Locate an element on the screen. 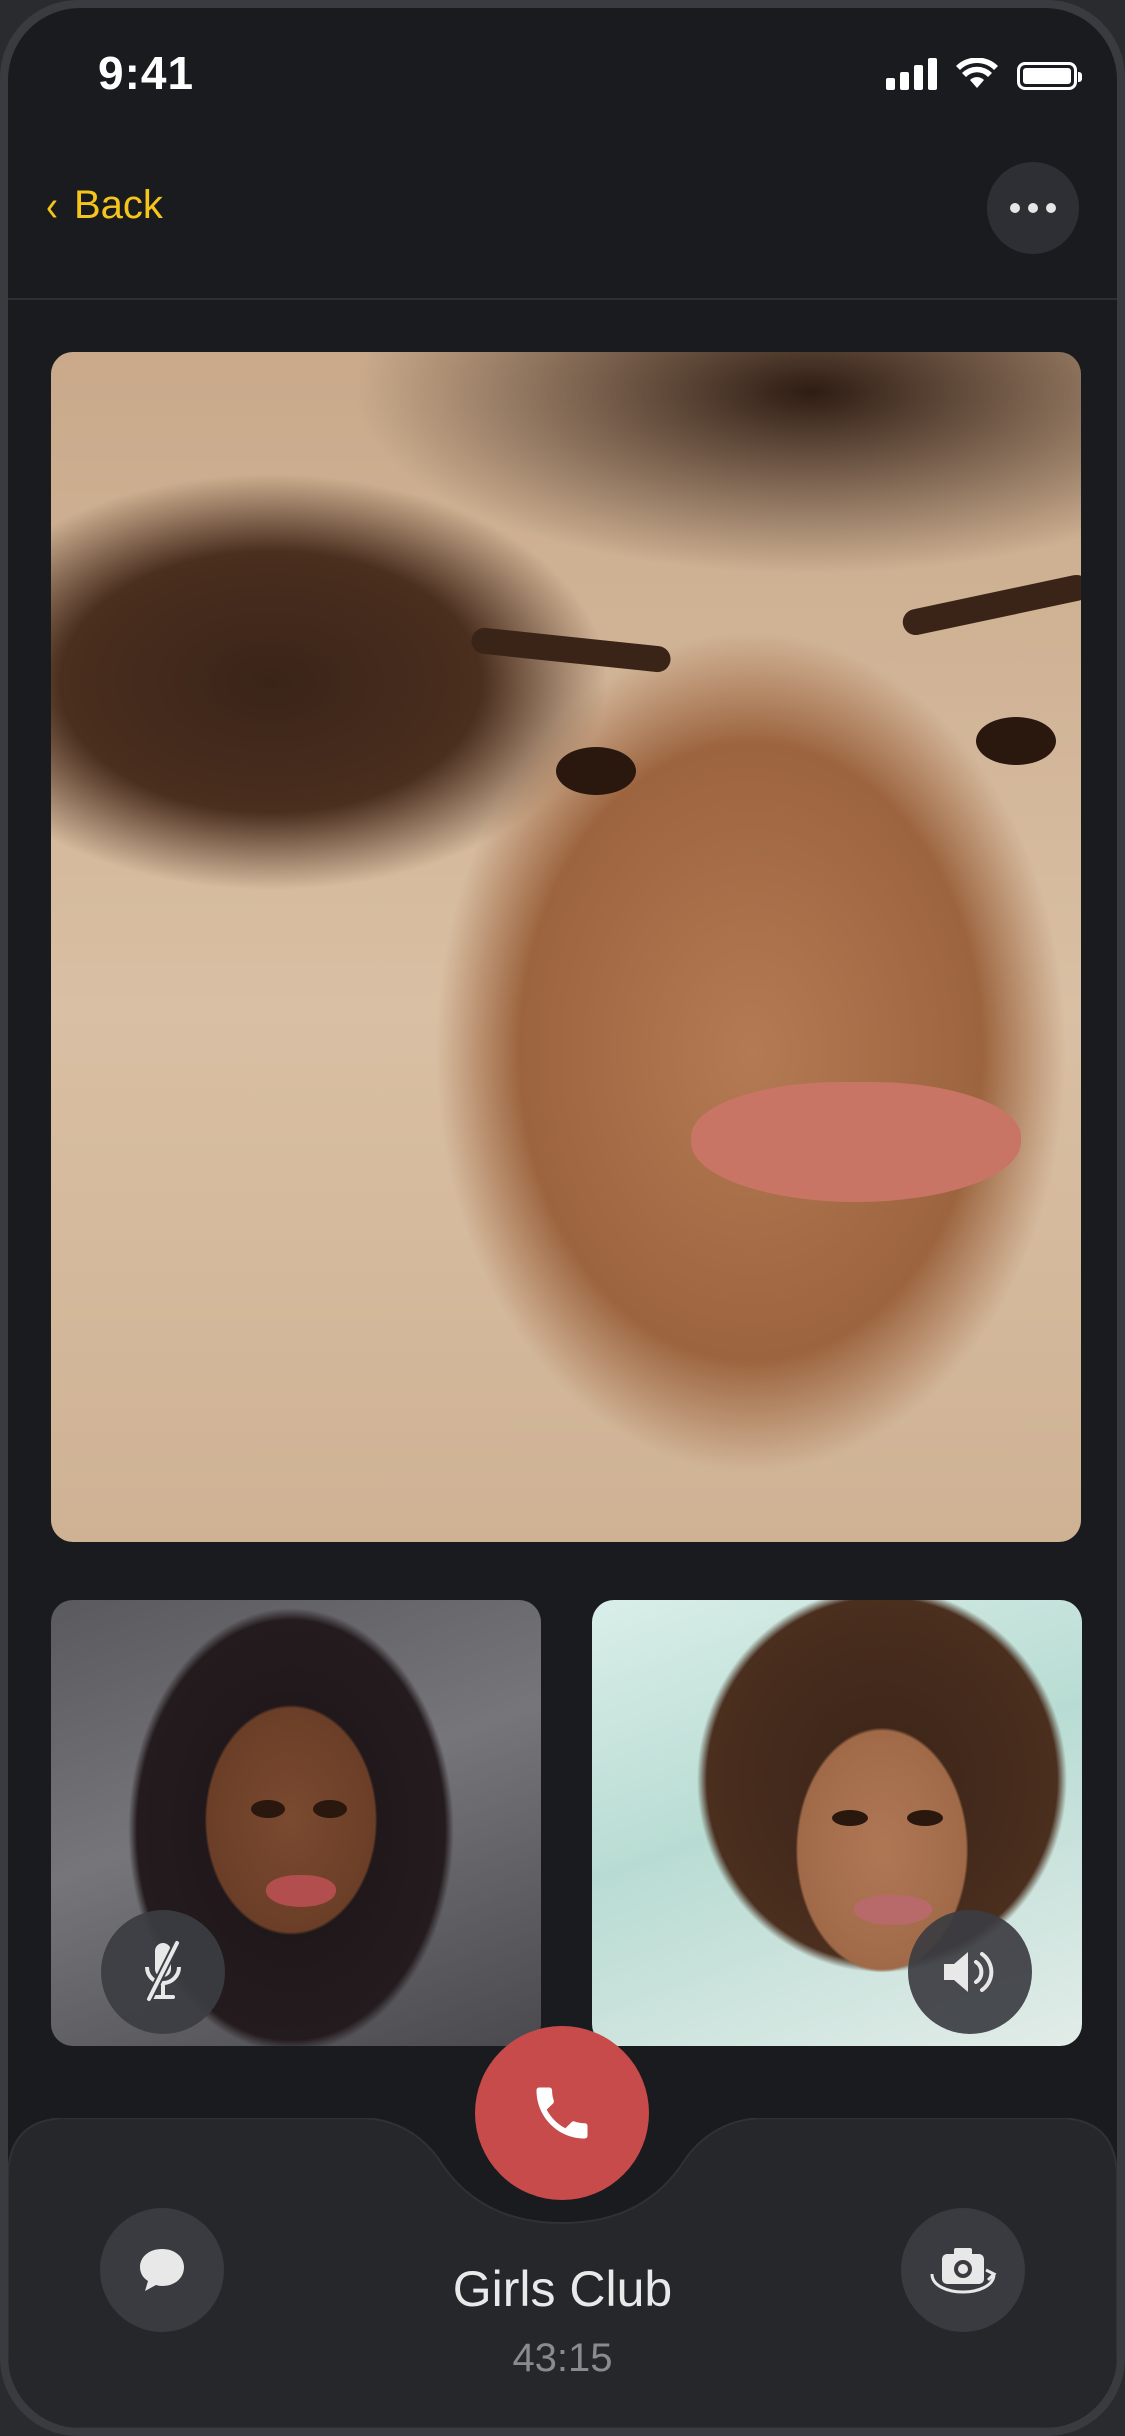  end-call-button is located at coordinates (562, 2113).